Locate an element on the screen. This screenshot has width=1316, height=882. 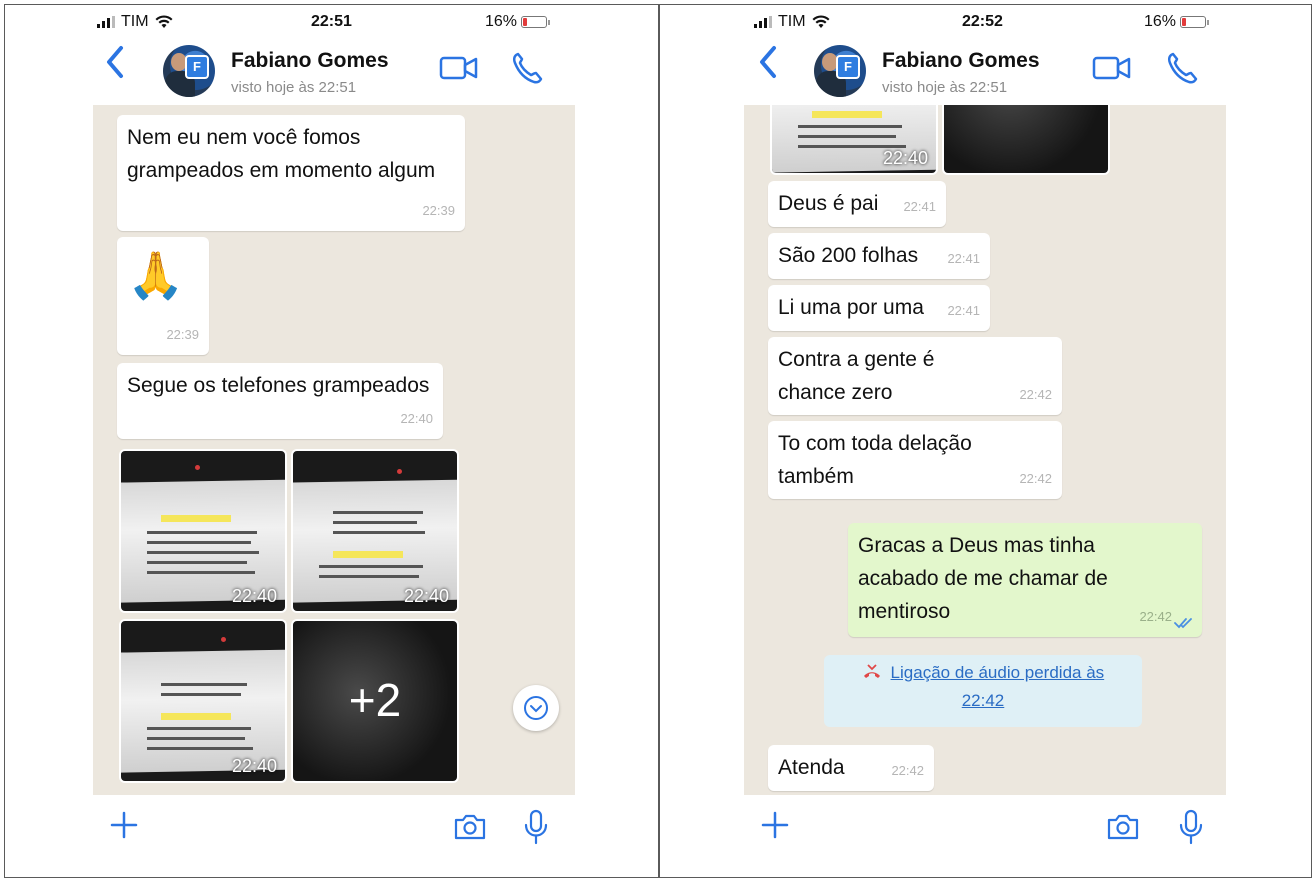
missed-call-time: 22:42 is located at coordinates (983, 700).